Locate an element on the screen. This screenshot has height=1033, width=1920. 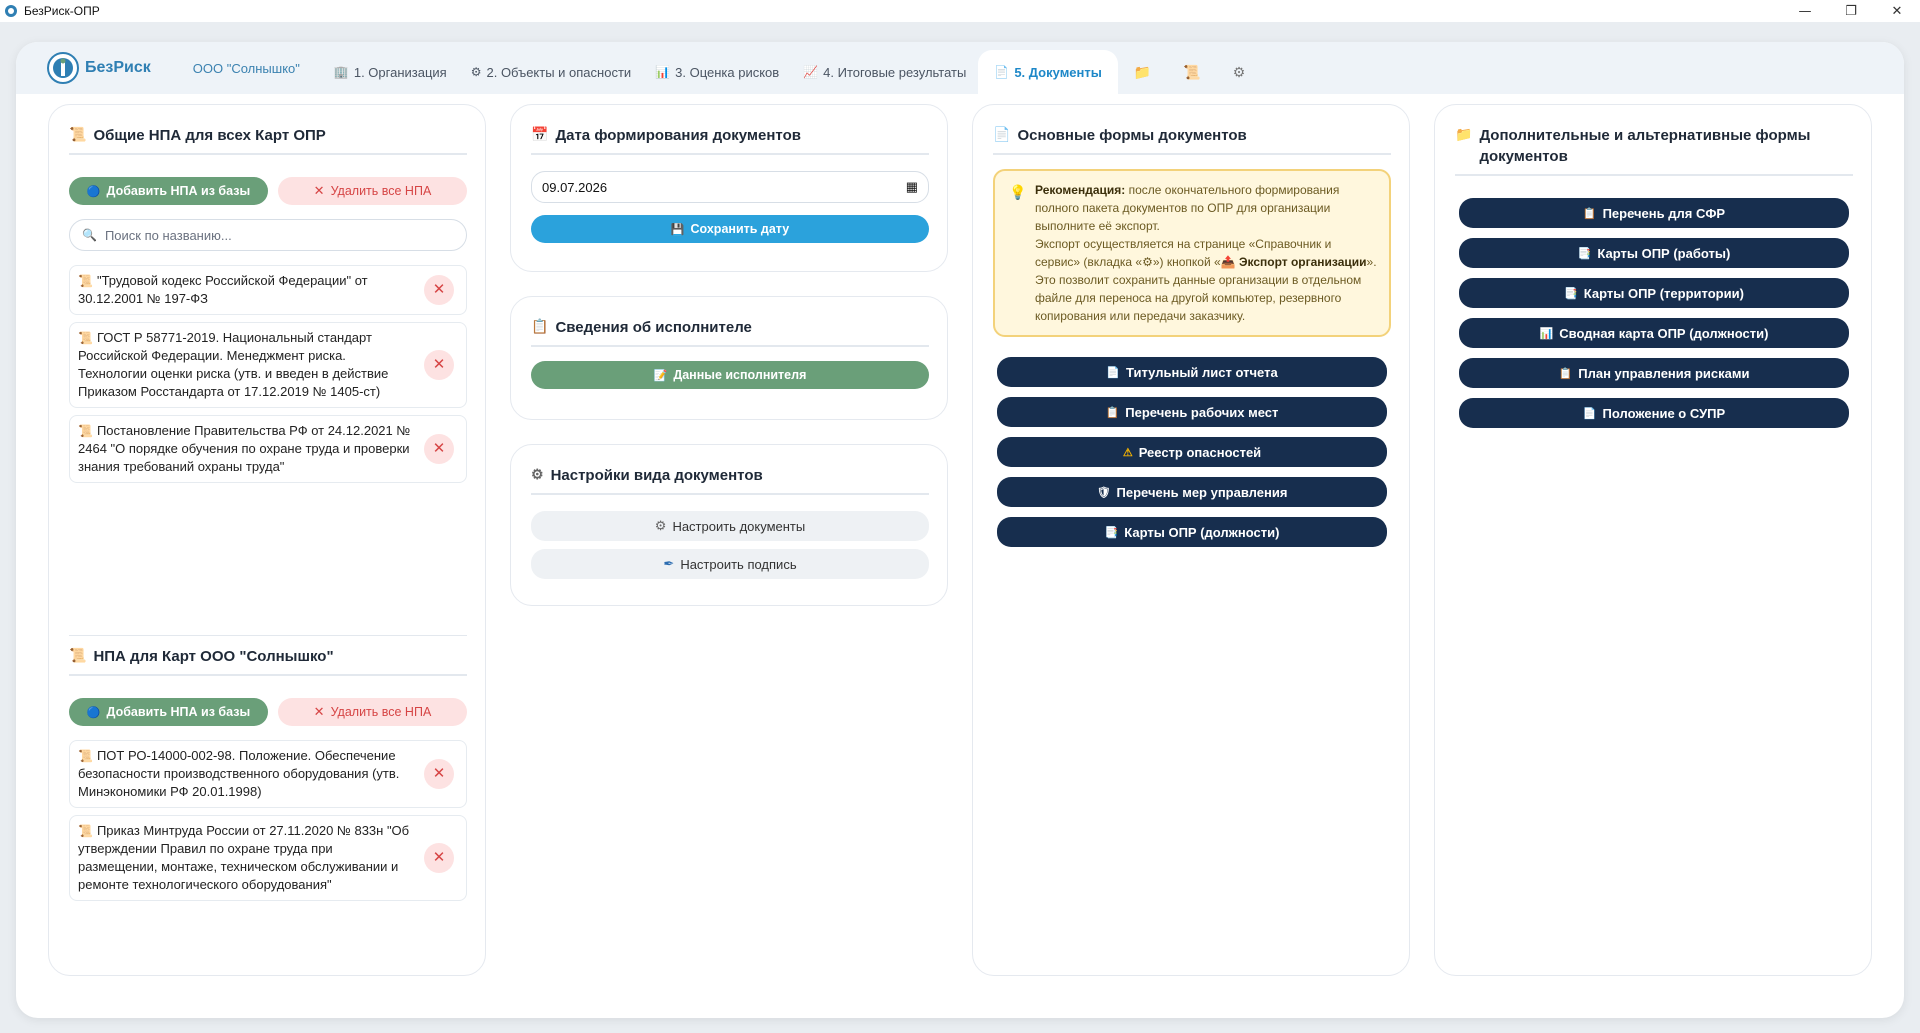
tab-objects-hazards: ⚙ 2. Объекты и опасности is located at coordinates (551, 72).